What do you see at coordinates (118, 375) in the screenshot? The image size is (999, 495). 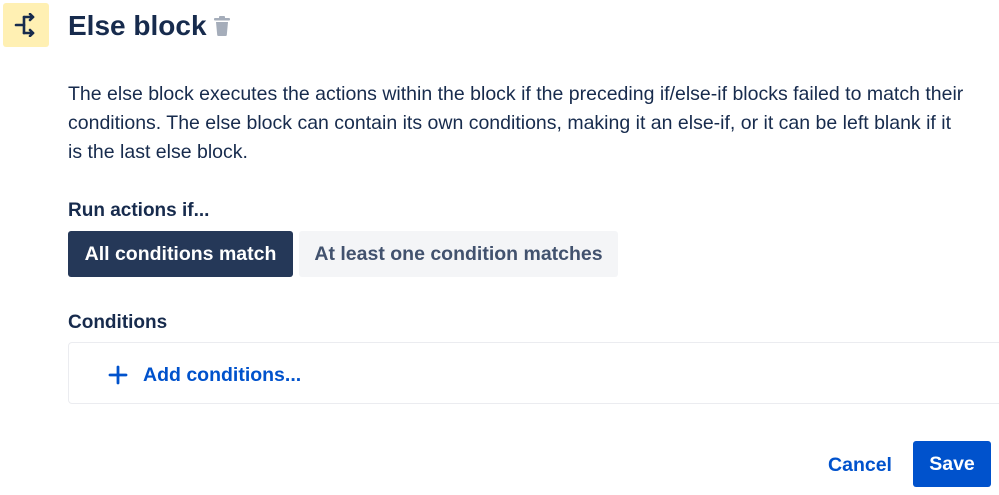 I see `plus-icon` at bounding box center [118, 375].